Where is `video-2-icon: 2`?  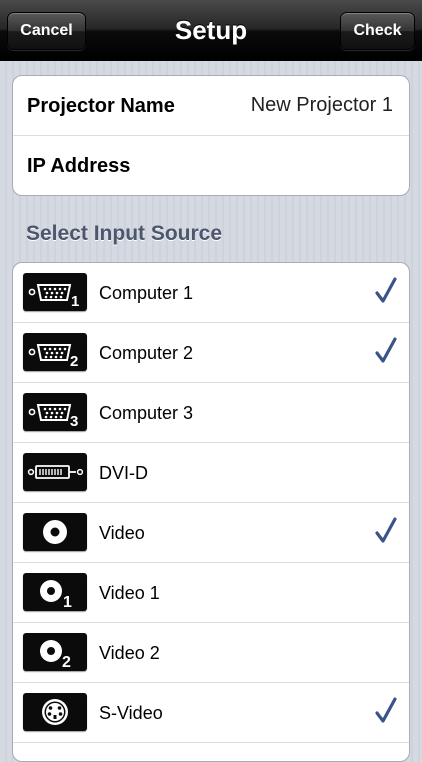
video-2-icon: 2 is located at coordinates (55, 652).